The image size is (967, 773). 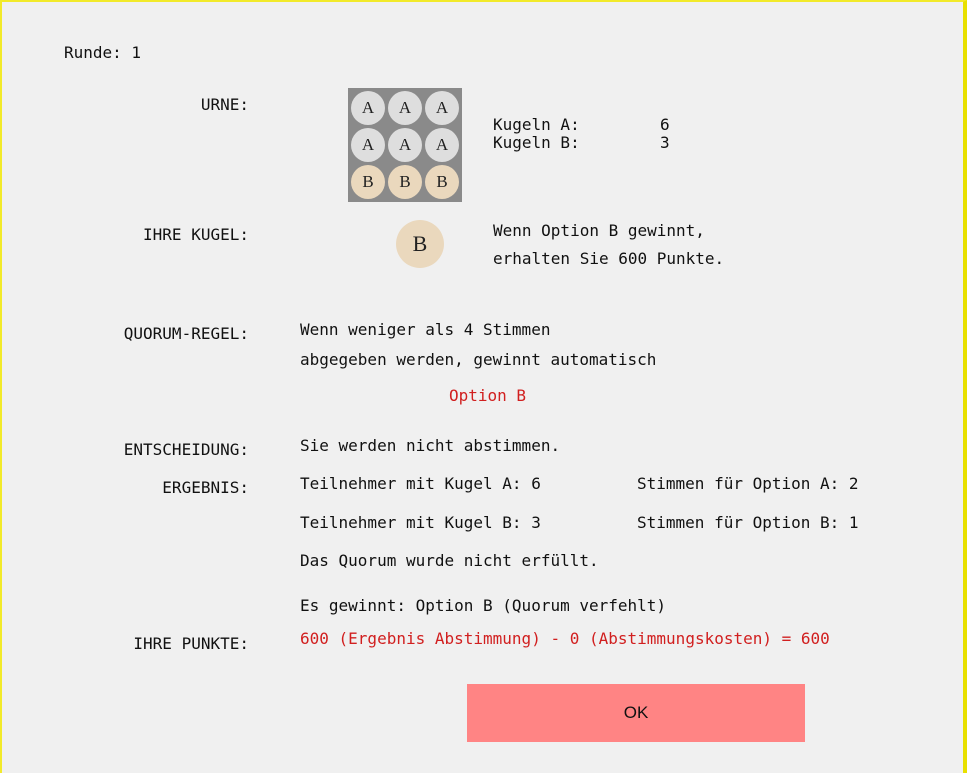 I want to click on participants-b: Teilnehmer mit Kugel B: 3, so click(x=420, y=522).